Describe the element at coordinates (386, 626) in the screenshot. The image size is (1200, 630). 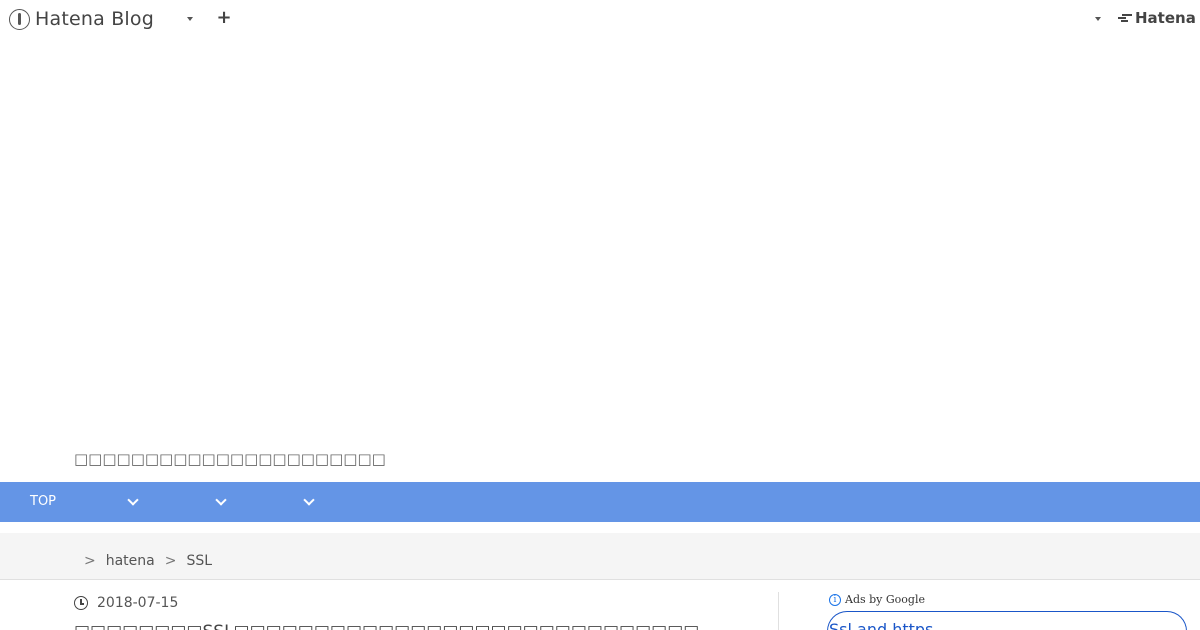
I see `article-title: □□□□□□□□SSL□□□□□□□□□□□□□□□□□□□□□□□□□□□□□` at that location.